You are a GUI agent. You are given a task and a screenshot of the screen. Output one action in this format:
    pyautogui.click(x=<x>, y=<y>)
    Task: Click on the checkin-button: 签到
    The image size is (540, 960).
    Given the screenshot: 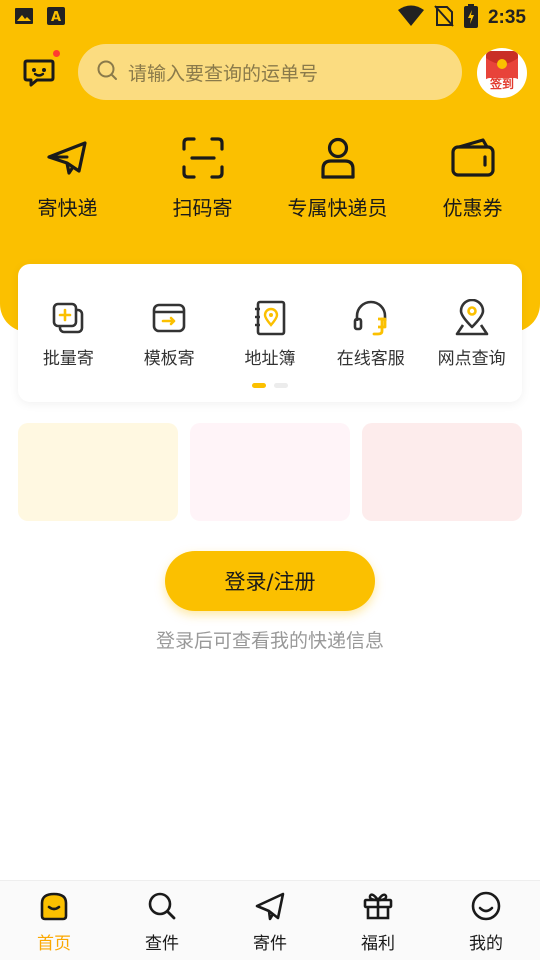 What is the action you would take?
    pyautogui.click(x=502, y=73)
    